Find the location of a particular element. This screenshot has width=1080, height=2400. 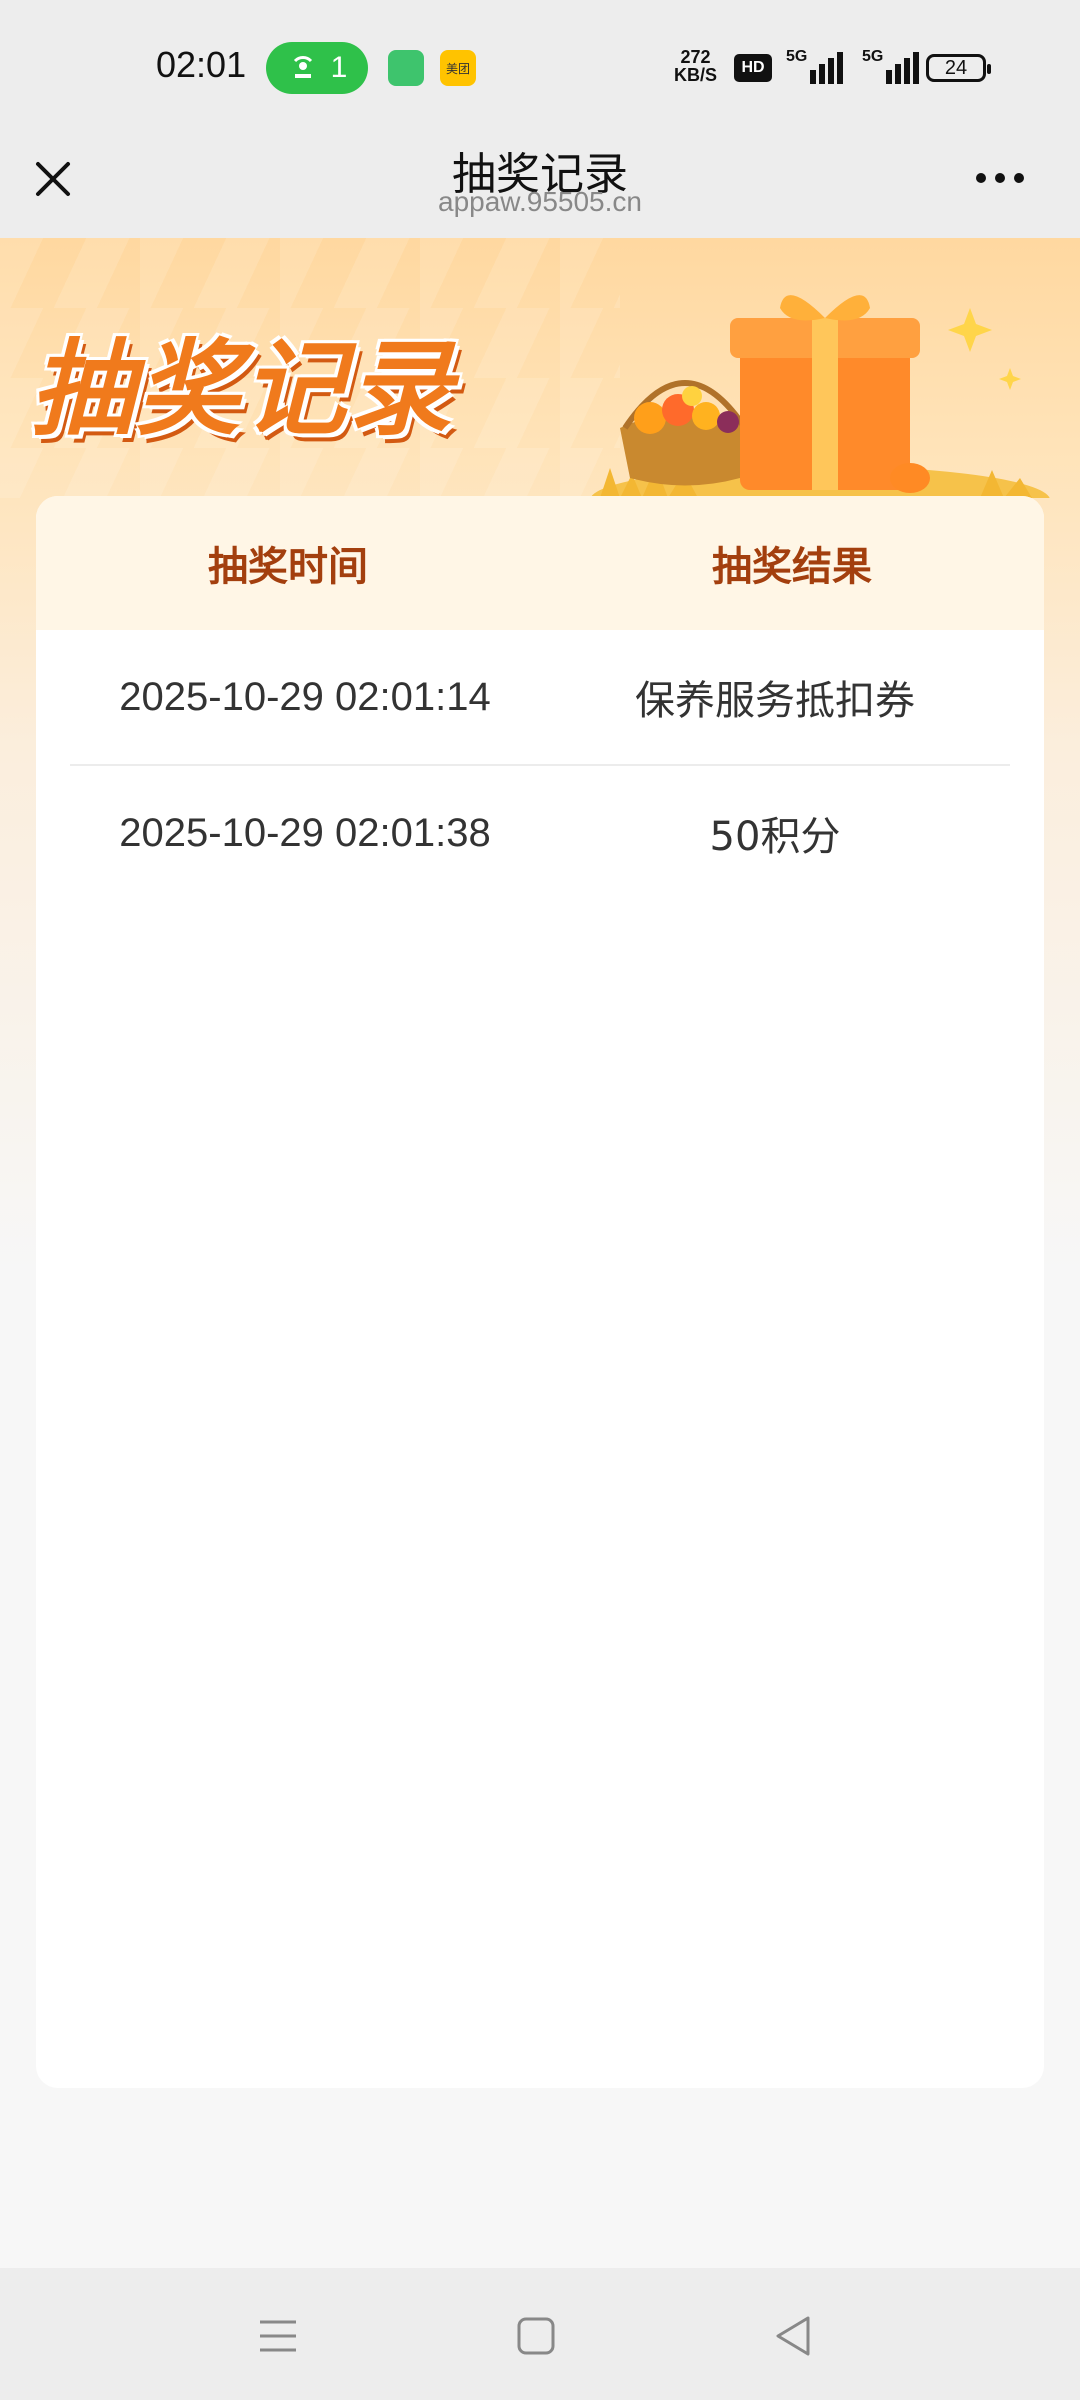

sim2-signal-icon: 5G is located at coordinates (891, 66).